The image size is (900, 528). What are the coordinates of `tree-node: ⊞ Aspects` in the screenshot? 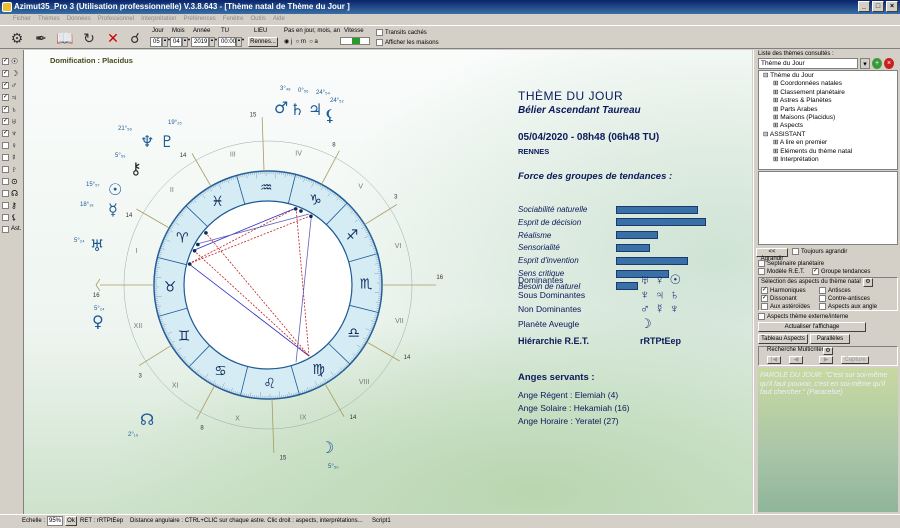 It's located at (828, 126).